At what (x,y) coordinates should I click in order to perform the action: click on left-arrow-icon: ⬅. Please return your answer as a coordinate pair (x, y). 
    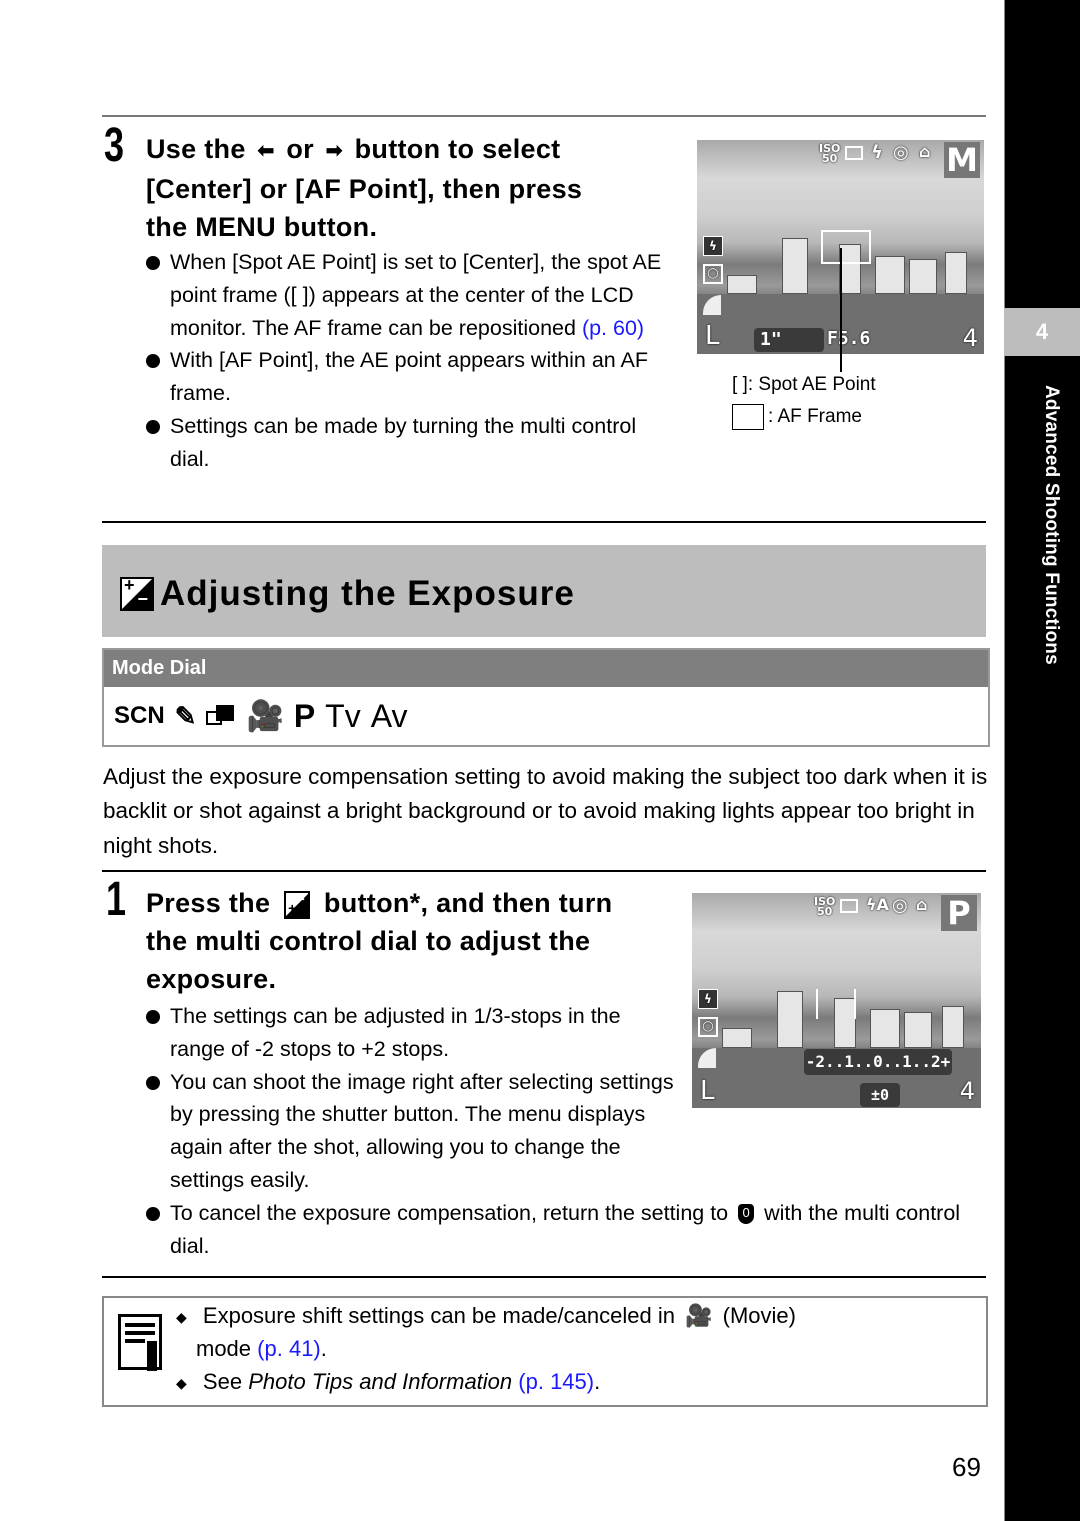
    Looking at the image, I should click on (266, 150).